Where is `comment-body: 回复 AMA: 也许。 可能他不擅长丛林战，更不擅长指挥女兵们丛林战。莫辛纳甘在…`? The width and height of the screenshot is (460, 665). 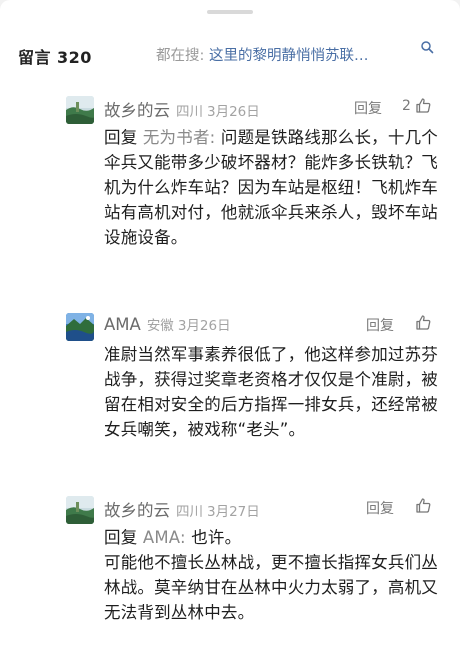 comment-body: 回复 AMA: 也许。 可能他不擅长丛林战，更不擅长指挥女兵们丛林战。莫辛纳甘在… is located at coordinates (272, 575).